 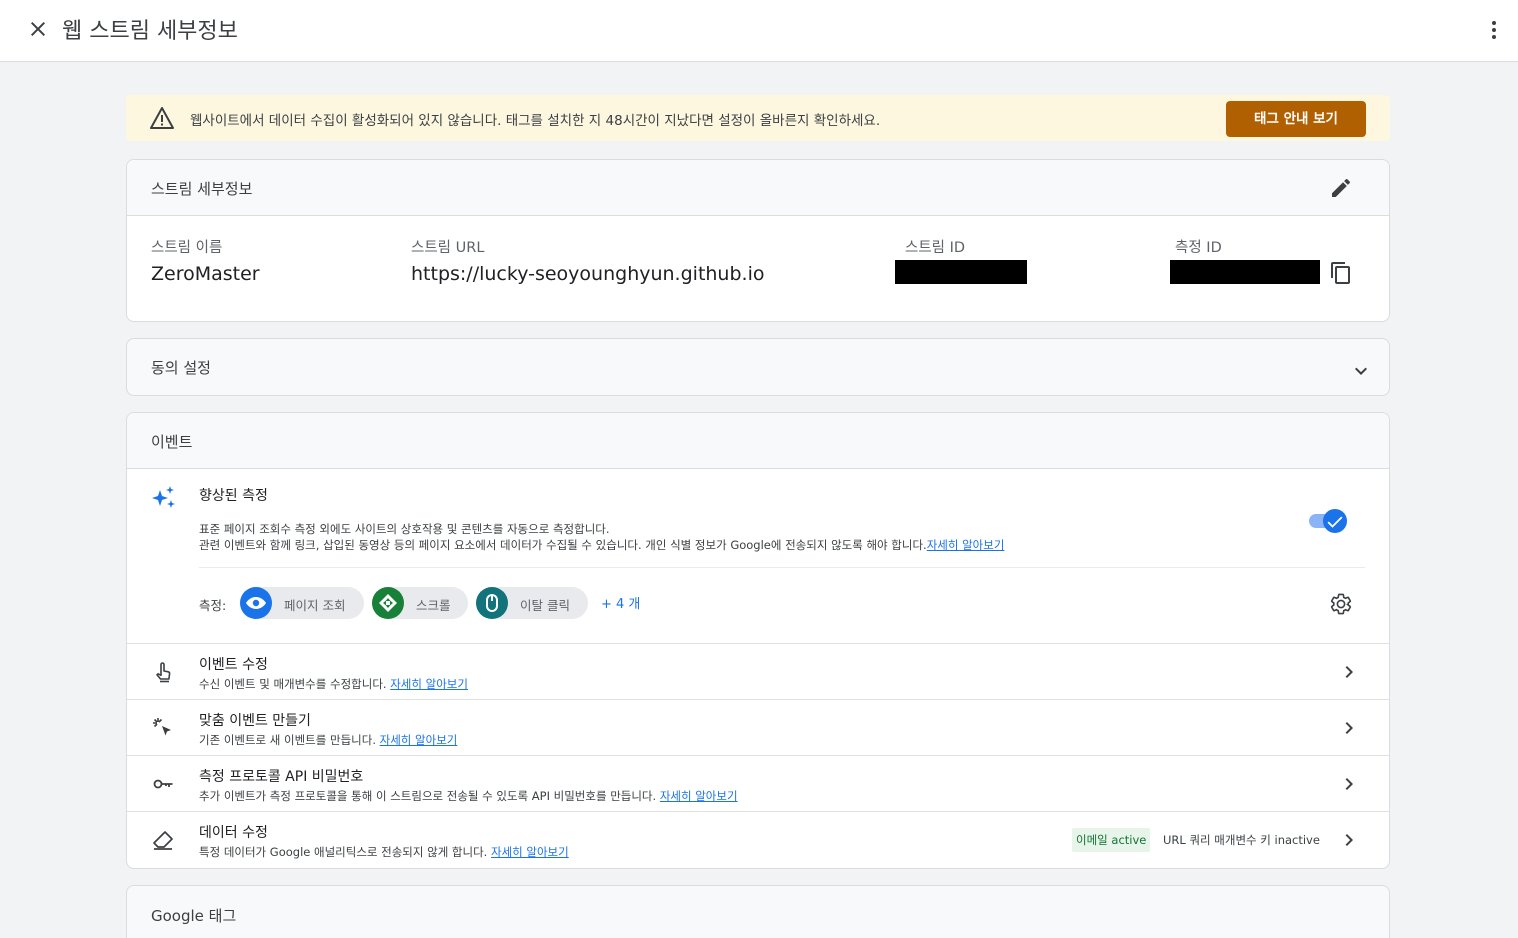 What do you see at coordinates (1341, 273) in the screenshot?
I see `copy-icon` at bounding box center [1341, 273].